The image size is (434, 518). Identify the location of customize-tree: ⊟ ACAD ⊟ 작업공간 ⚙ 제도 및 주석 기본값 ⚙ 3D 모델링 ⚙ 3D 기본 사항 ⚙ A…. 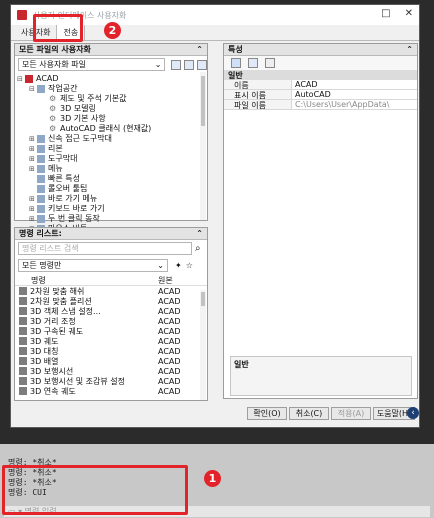
(111, 159).